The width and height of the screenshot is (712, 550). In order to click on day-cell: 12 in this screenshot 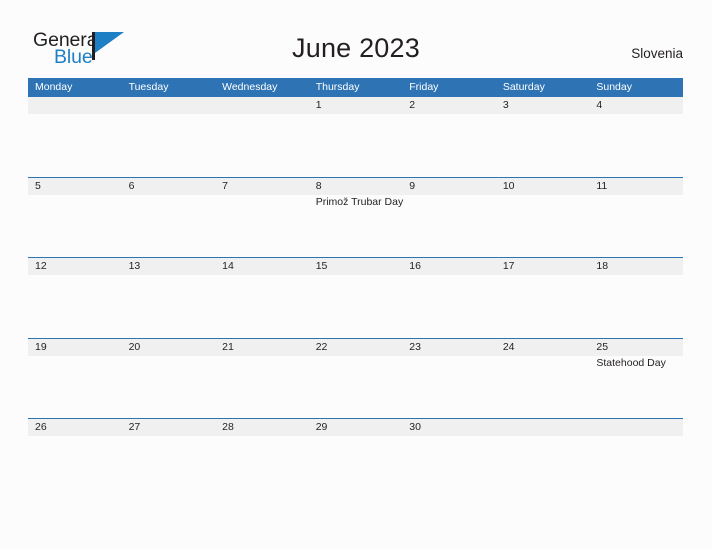, I will do `click(75, 298)`.